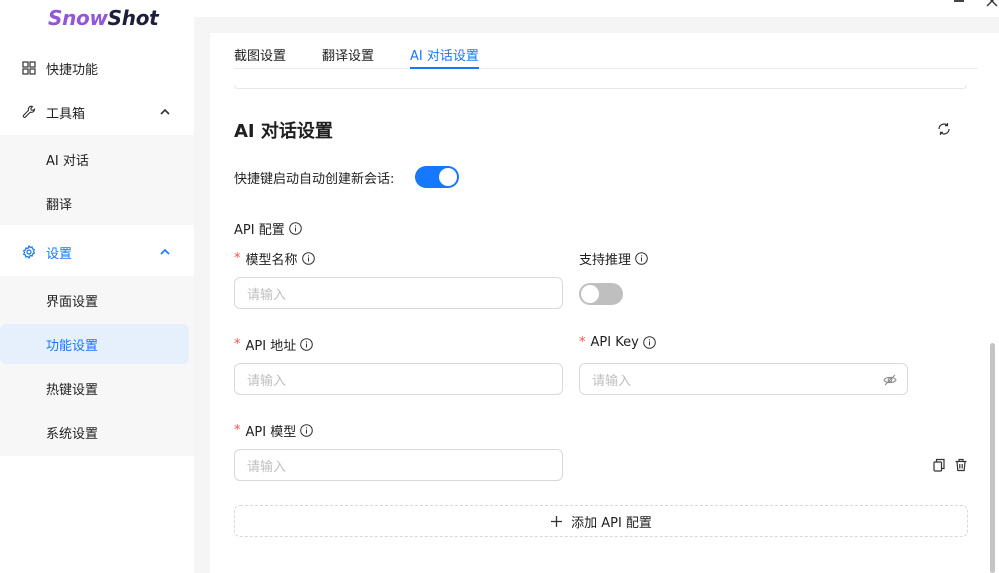  I want to click on sidebar-item-label: AI 对话, so click(67, 161).